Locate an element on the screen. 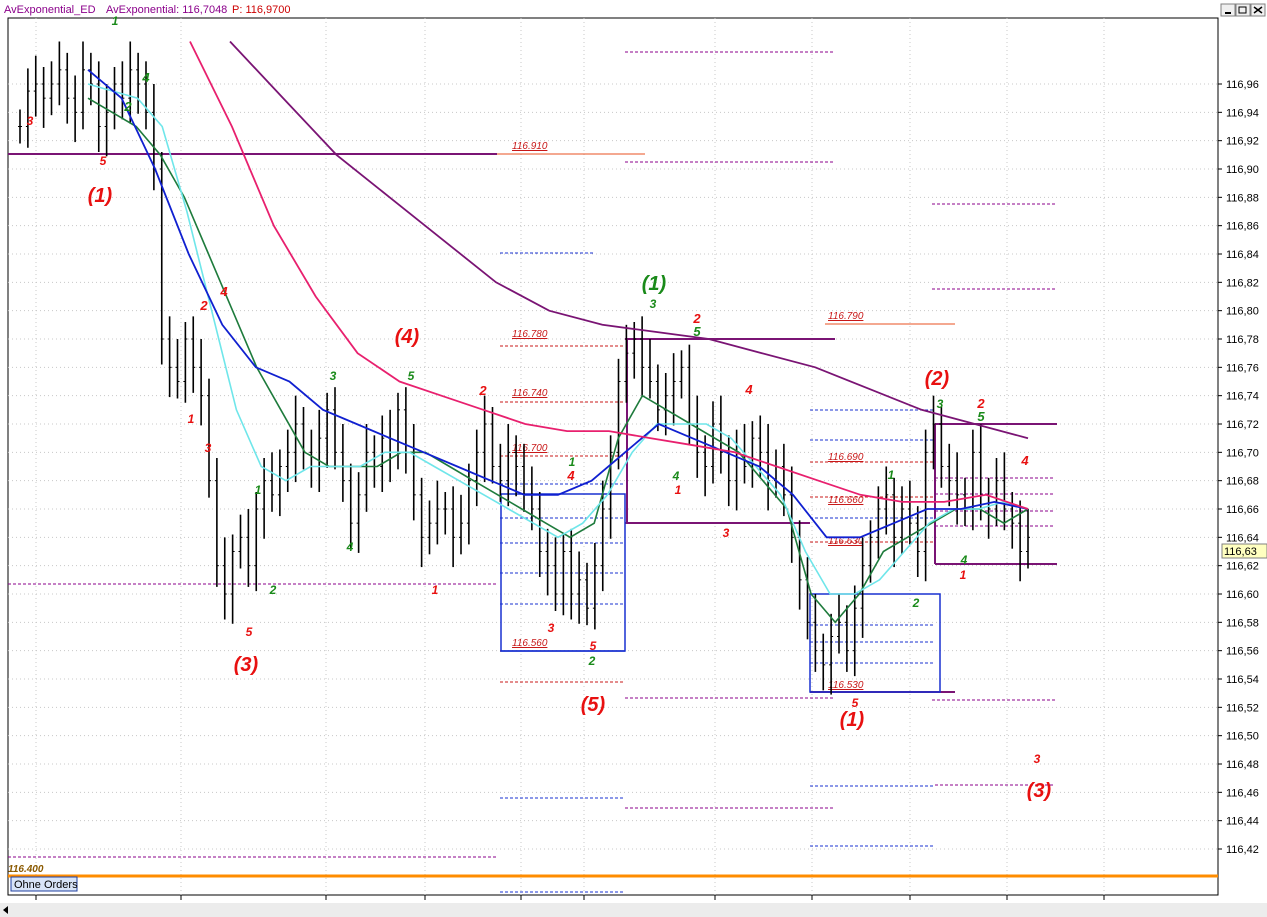 The image size is (1267, 917). level-label: 116.700 is located at coordinates (530, 448).